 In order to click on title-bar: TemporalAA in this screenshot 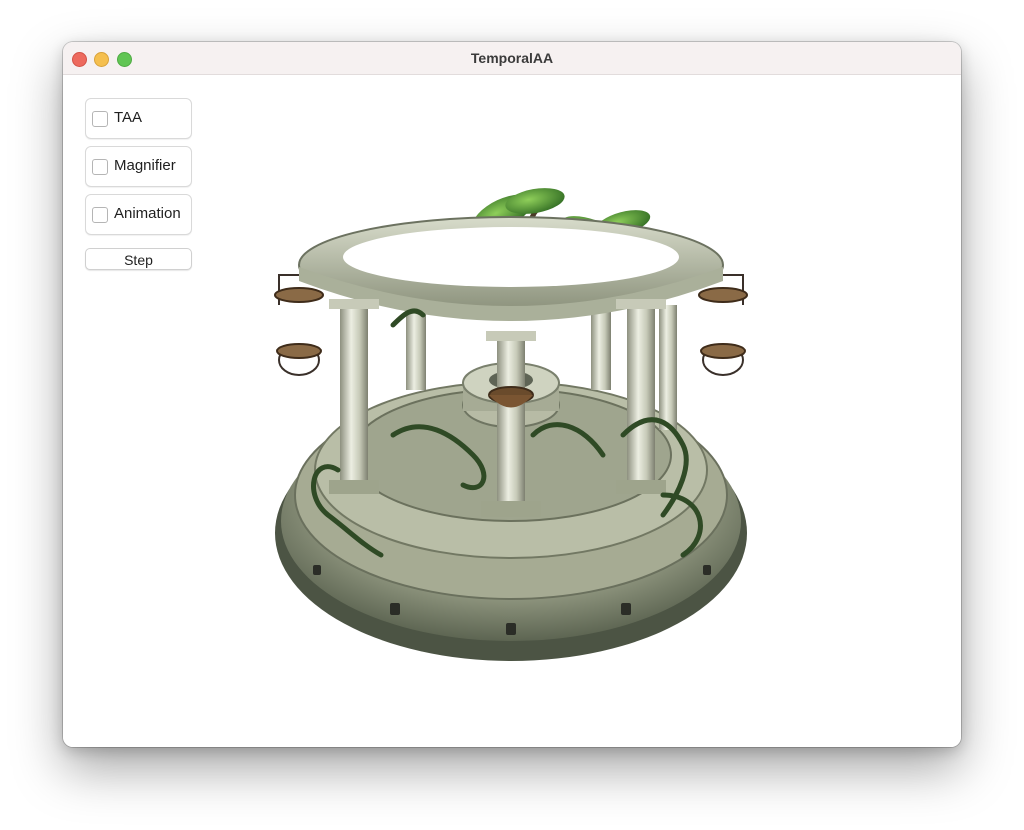, I will do `click(512, 58)`.